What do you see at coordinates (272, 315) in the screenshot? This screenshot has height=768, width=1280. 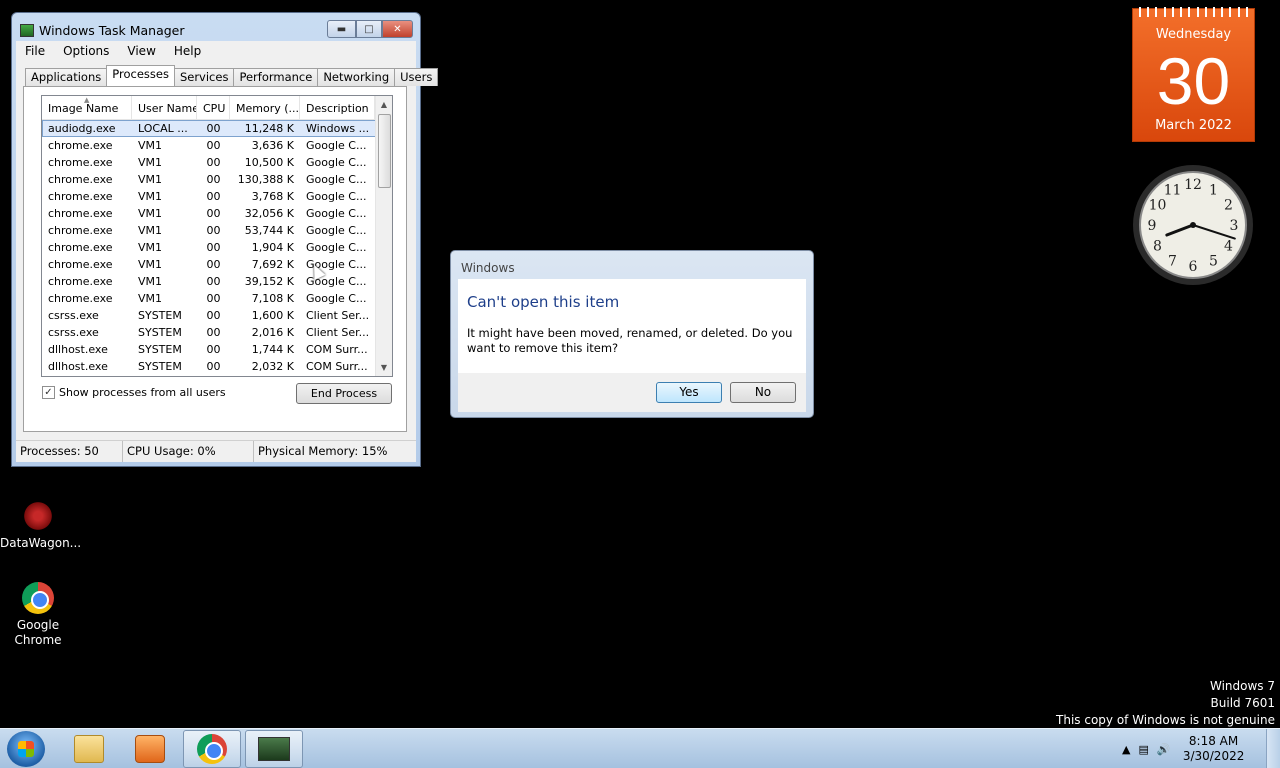 I see `process-memory: 1,600 K` at bounding box center [272, 315].